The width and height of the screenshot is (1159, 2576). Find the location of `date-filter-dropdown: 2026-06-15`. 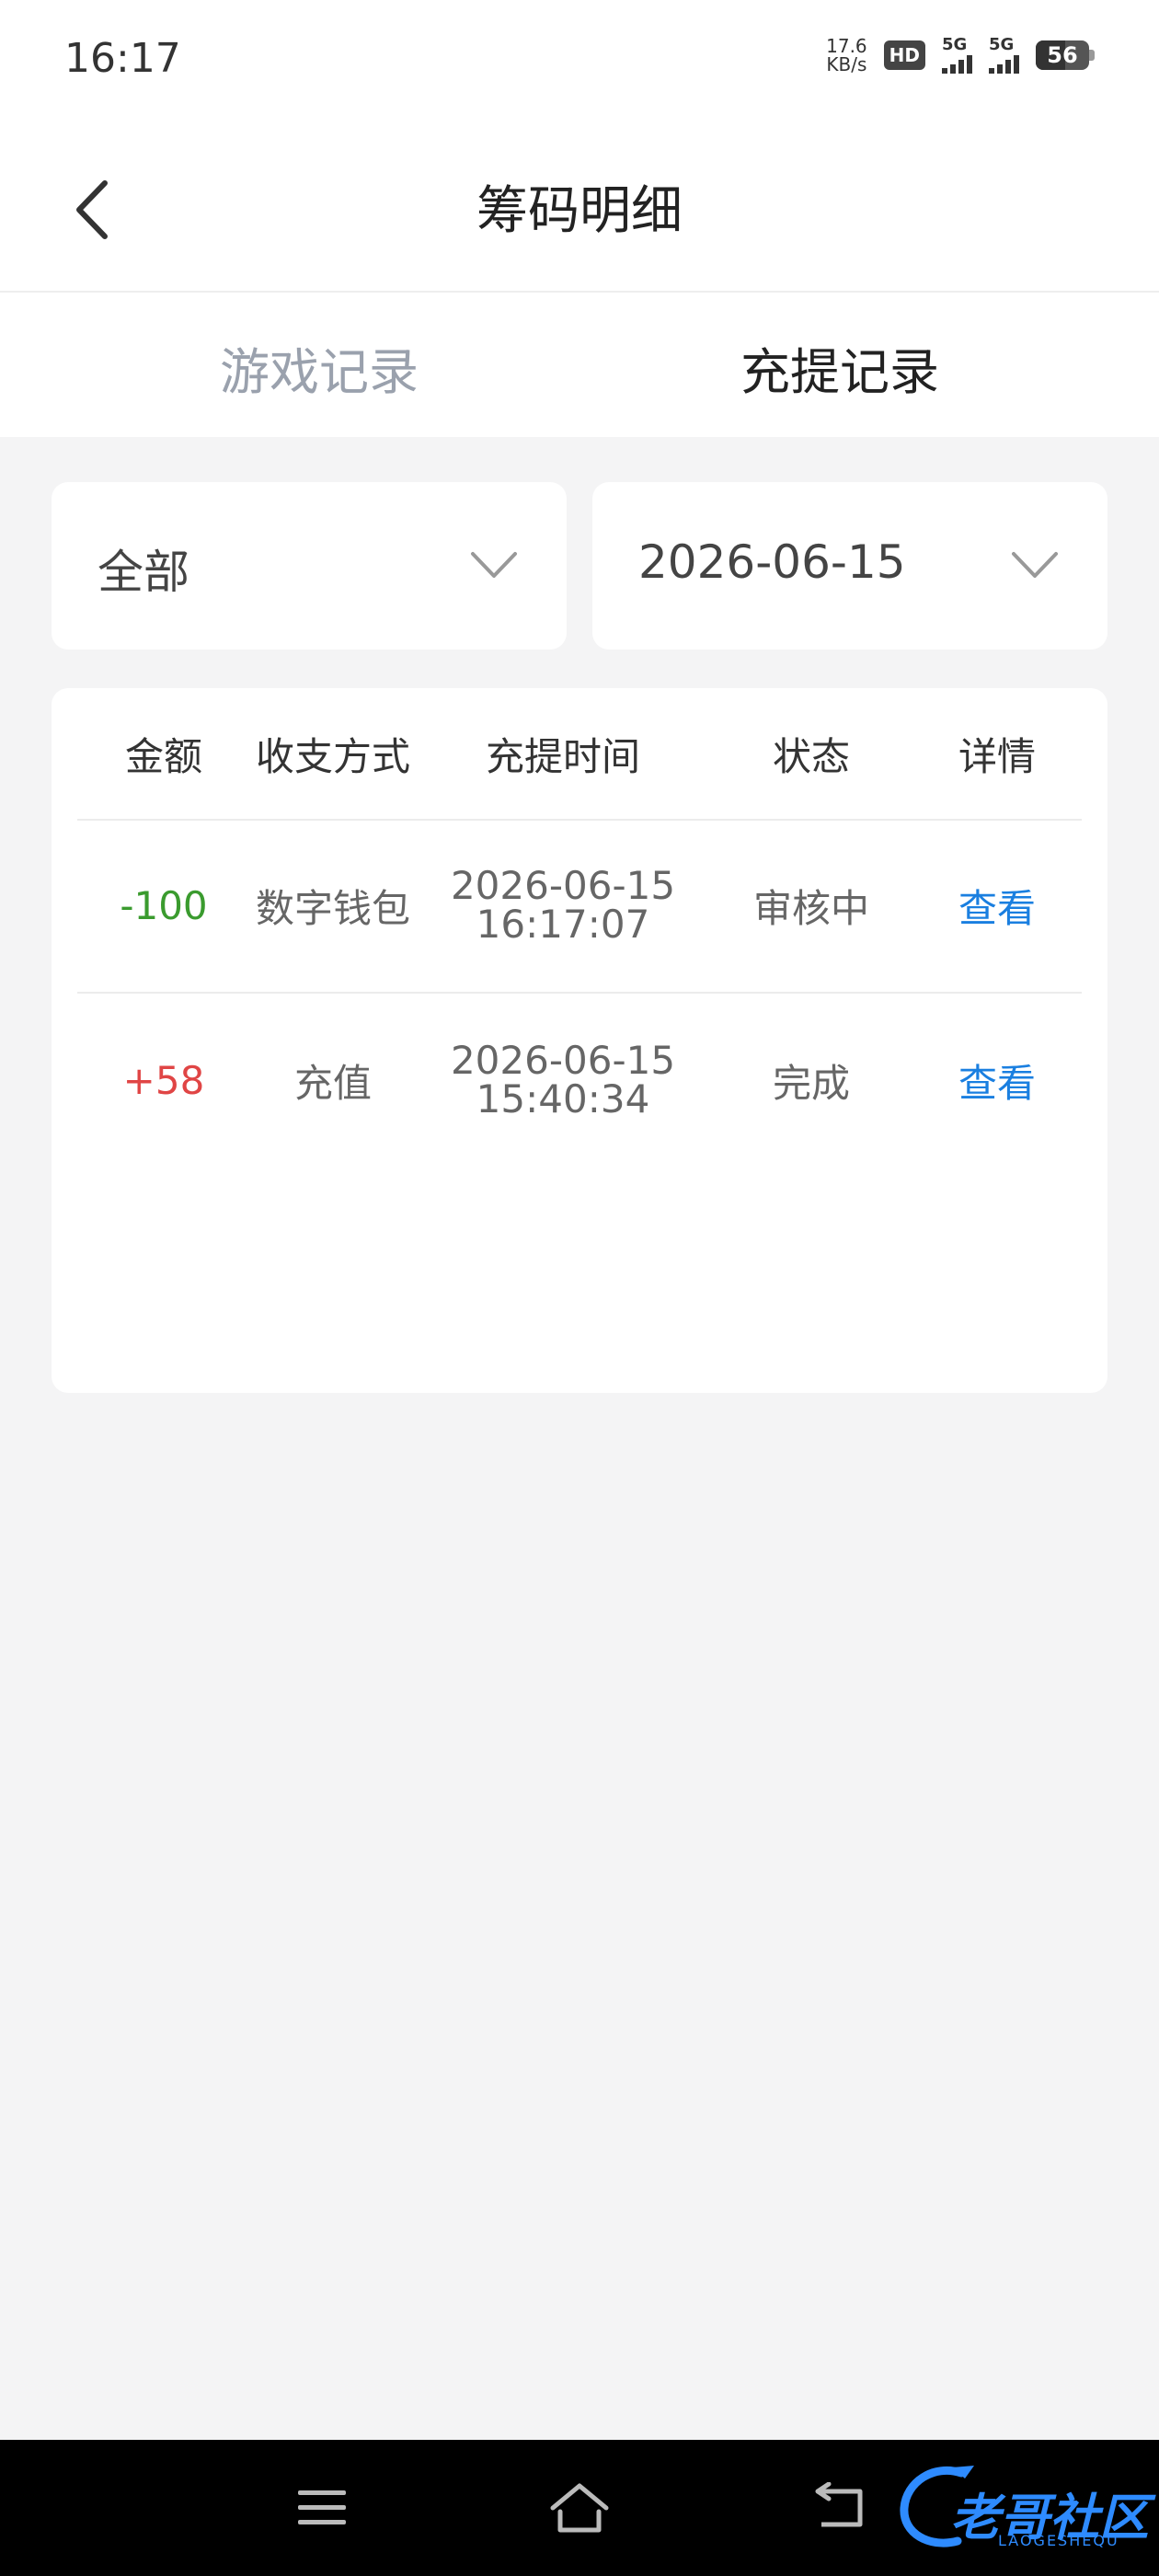

date-filter-dropdown: 2026-06-15 is located at coordinates (849, 566).